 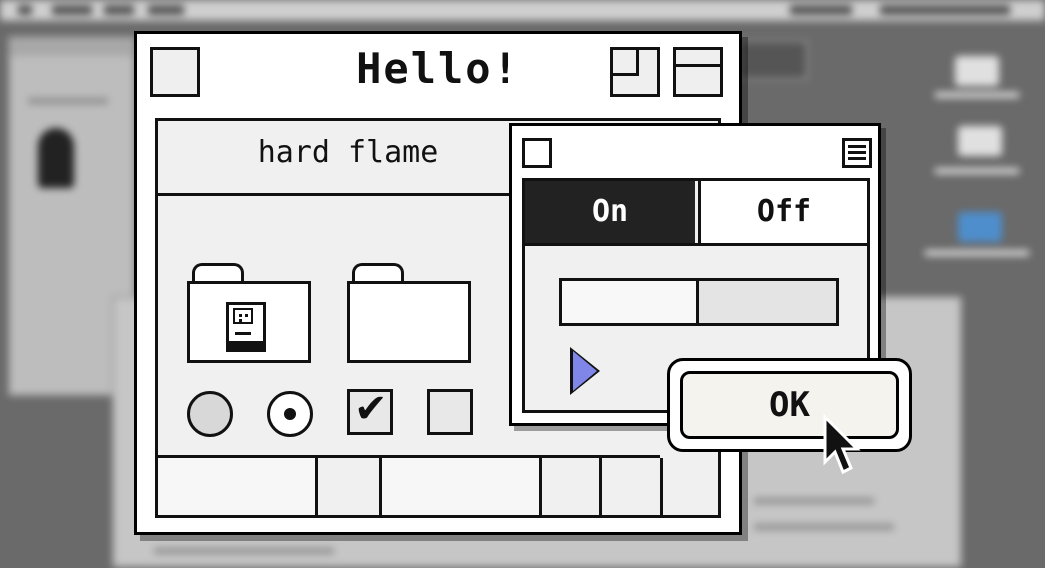 I want to click on checkbox-unchecked, so click(x=450, y=412).